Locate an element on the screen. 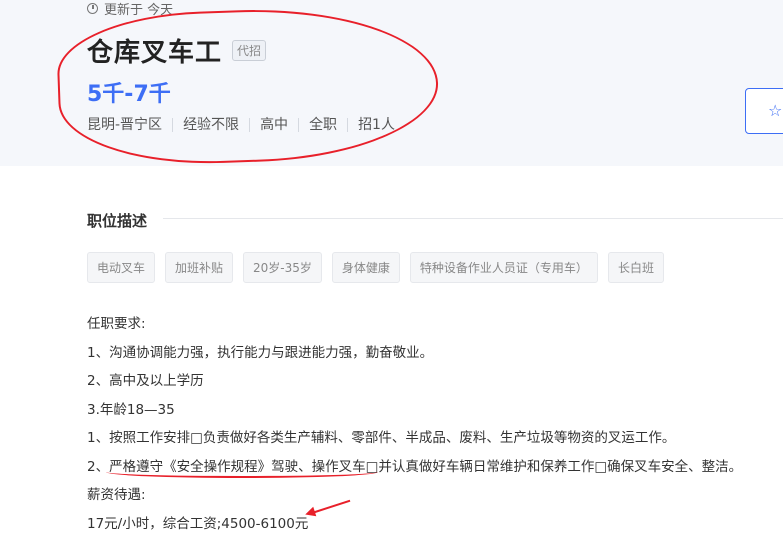  skill-tag: 长白班 is located at coordinates (635, 267).